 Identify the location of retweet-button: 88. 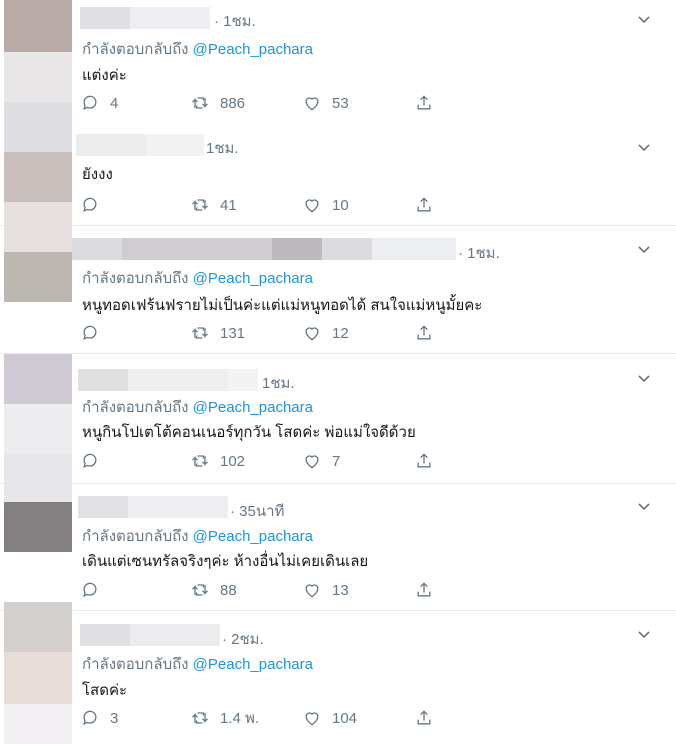
(213, 590).